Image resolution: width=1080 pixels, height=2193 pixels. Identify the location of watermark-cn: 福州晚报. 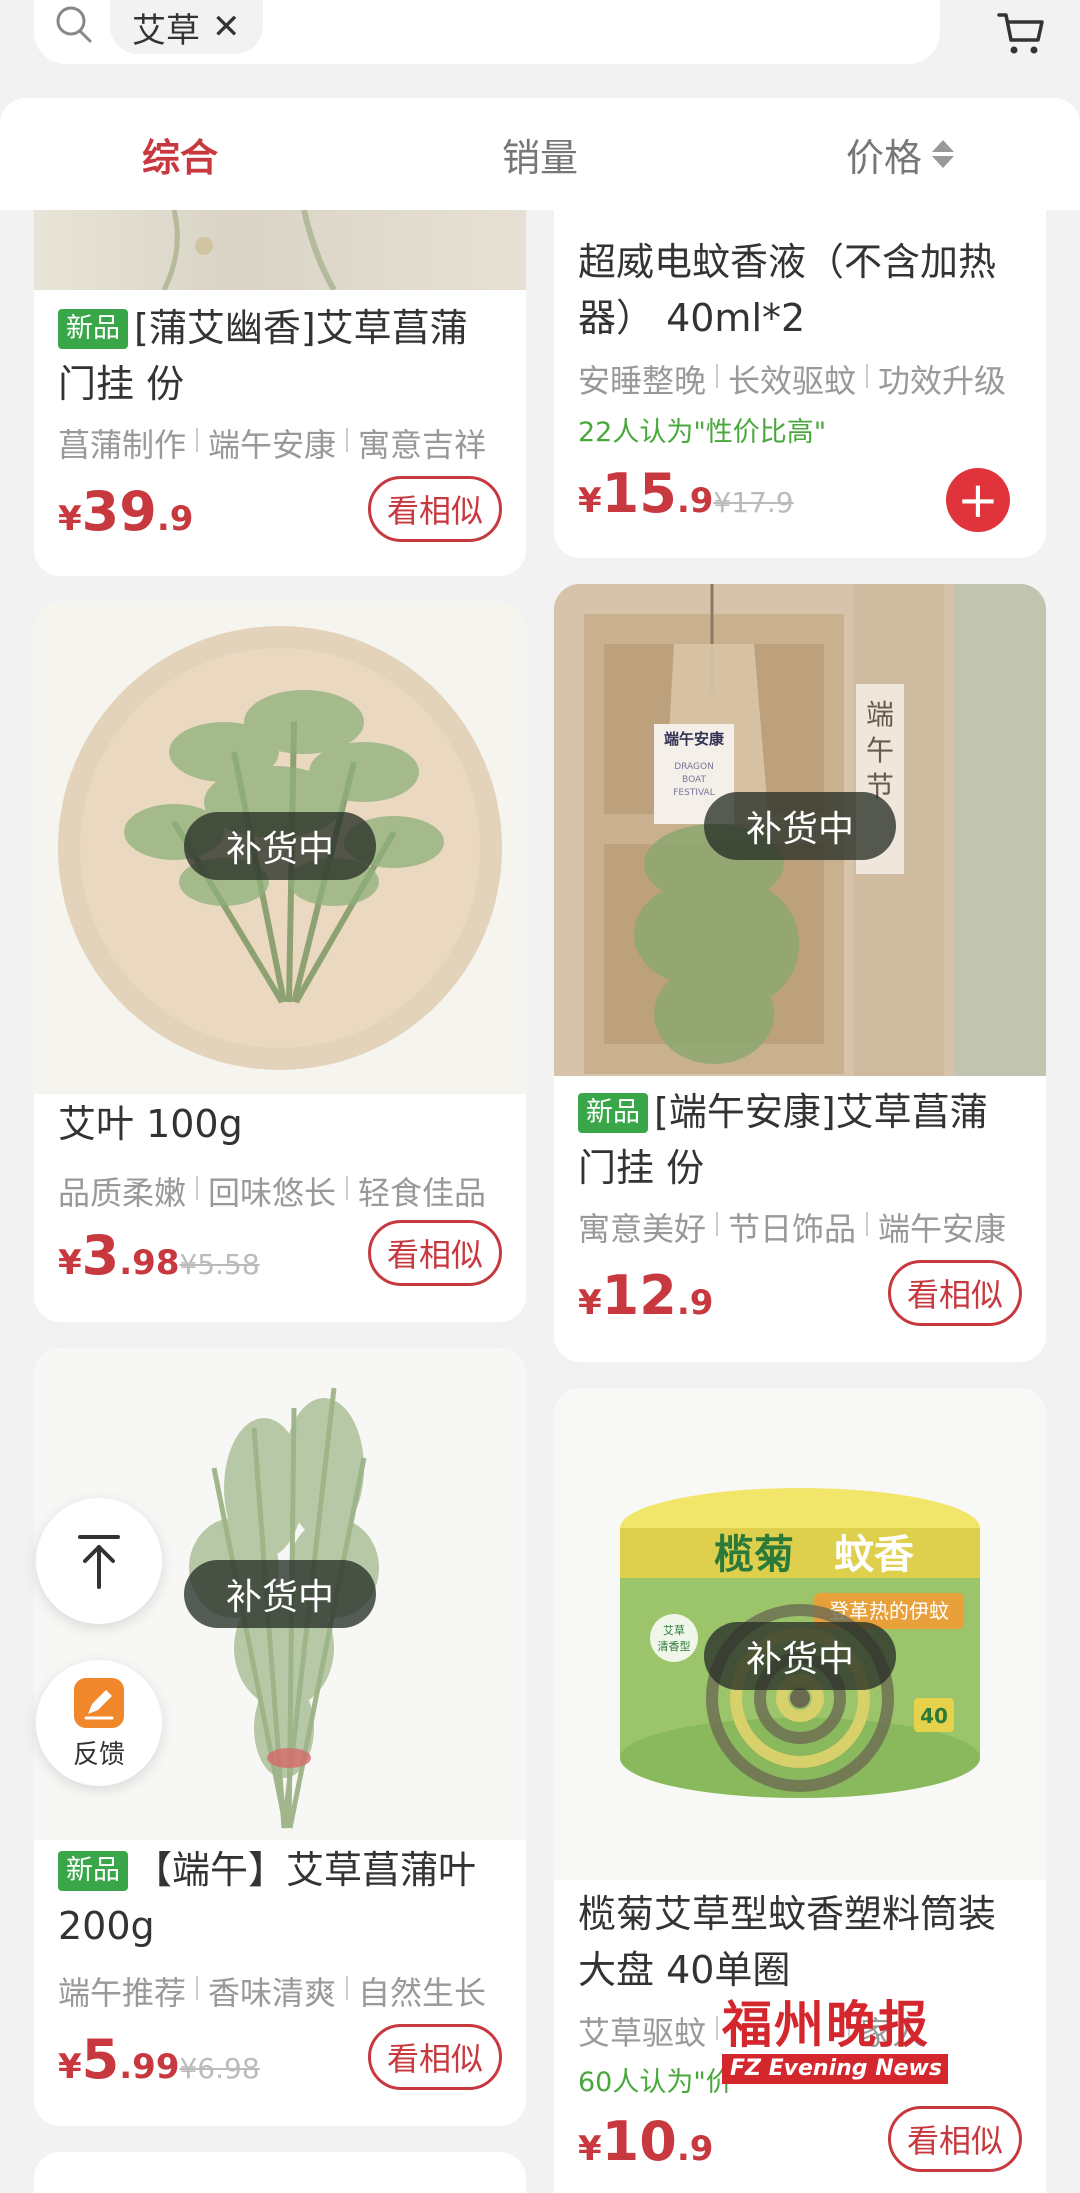
(826, 2024).